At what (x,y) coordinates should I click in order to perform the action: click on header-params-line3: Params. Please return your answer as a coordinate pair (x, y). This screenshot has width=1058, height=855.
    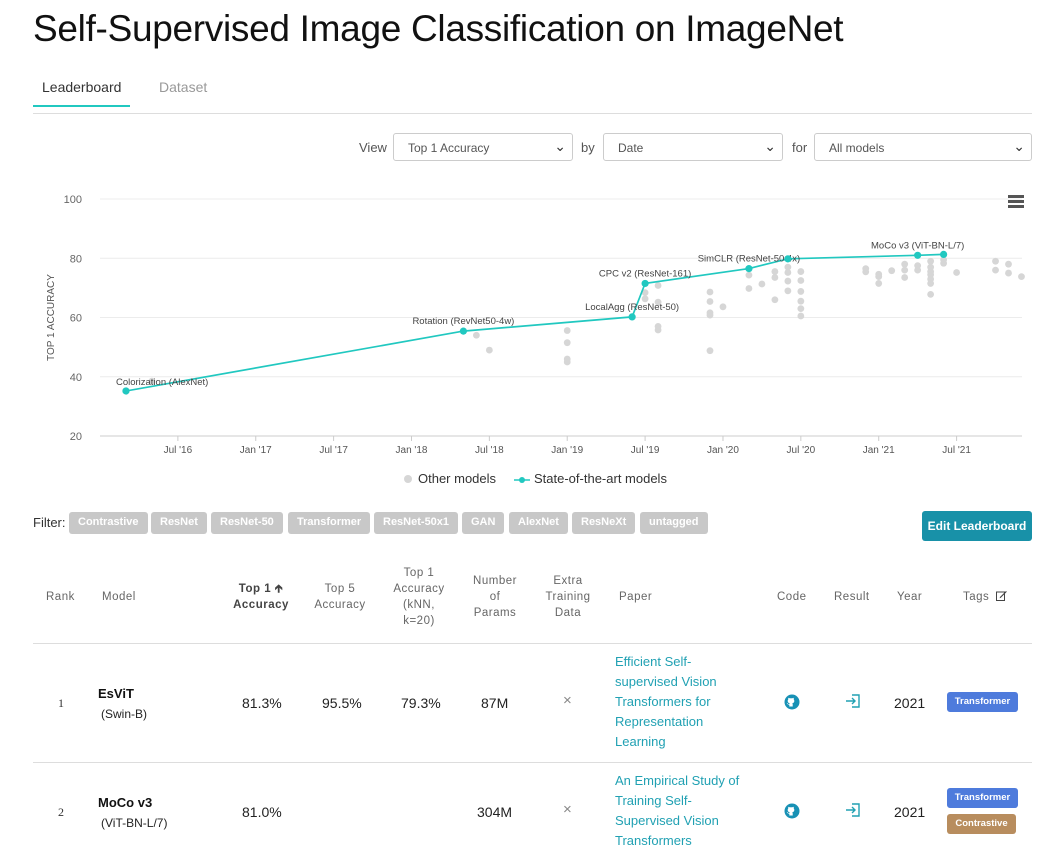
    Looking at the image, I should click on (495, 613).